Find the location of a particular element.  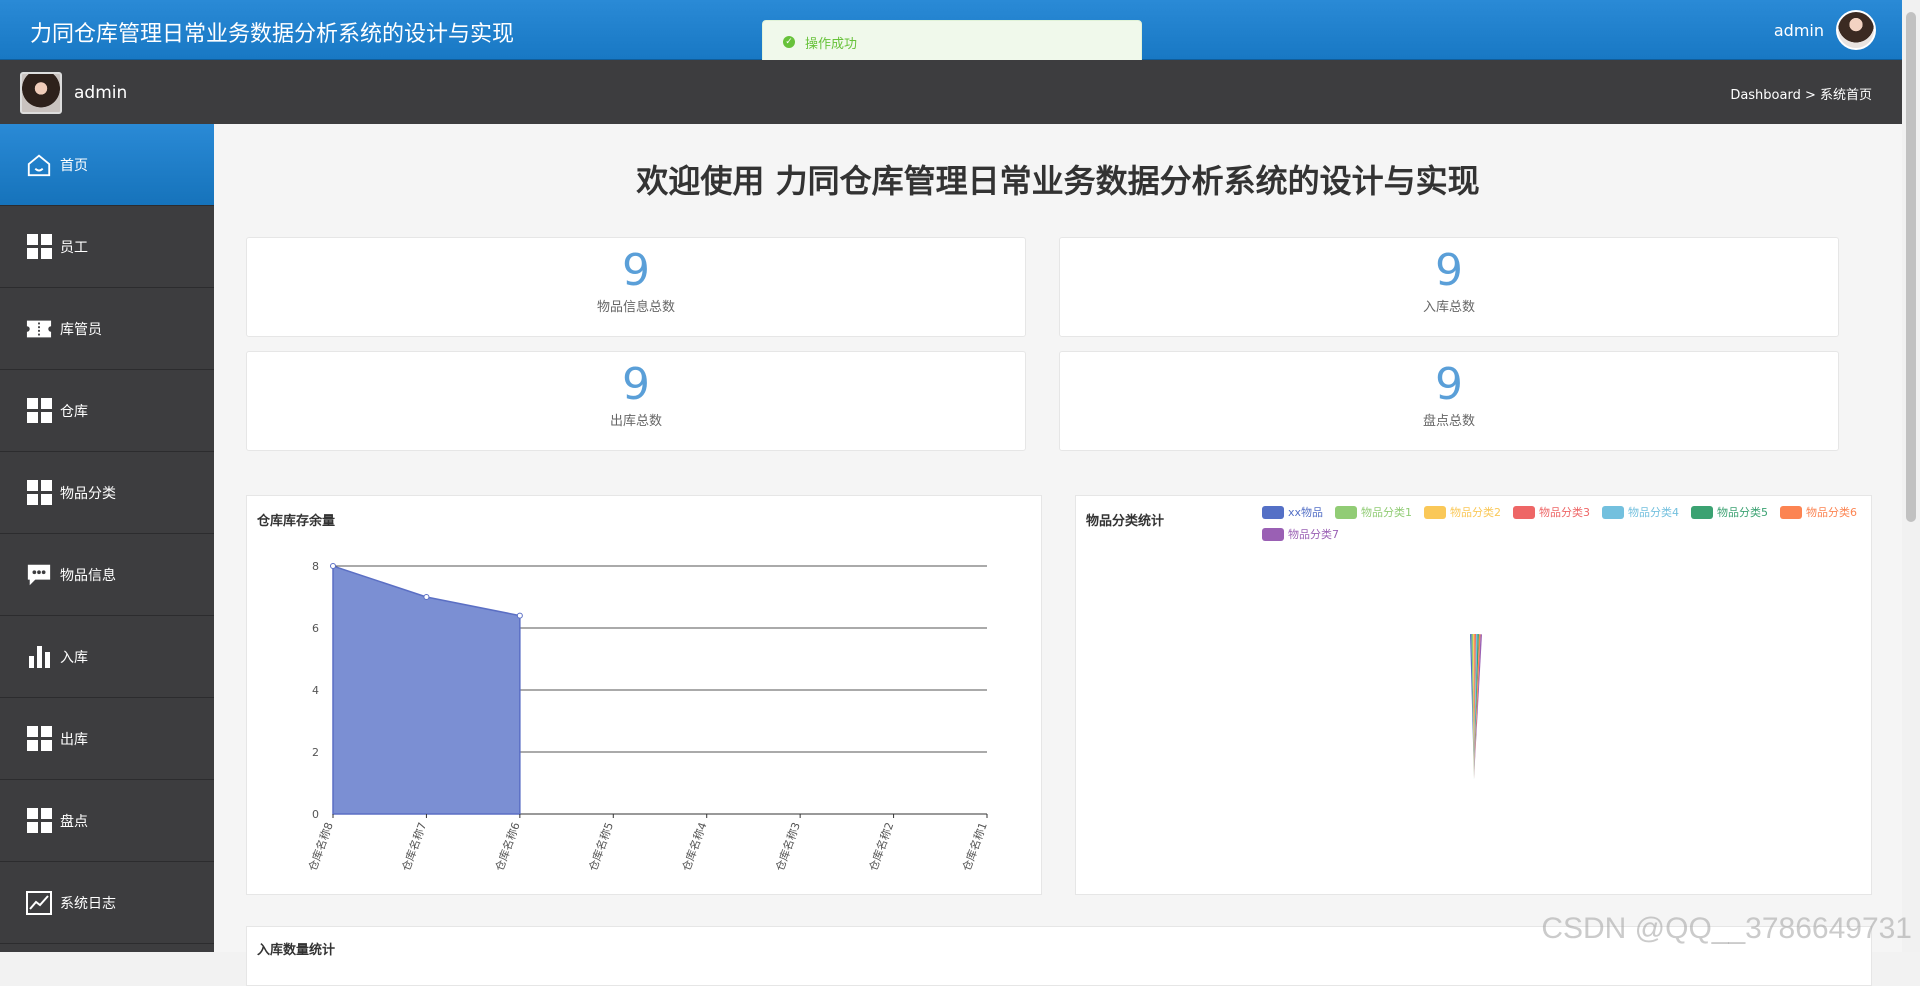

bar-chart-icon is located at coordinates (39, 657).